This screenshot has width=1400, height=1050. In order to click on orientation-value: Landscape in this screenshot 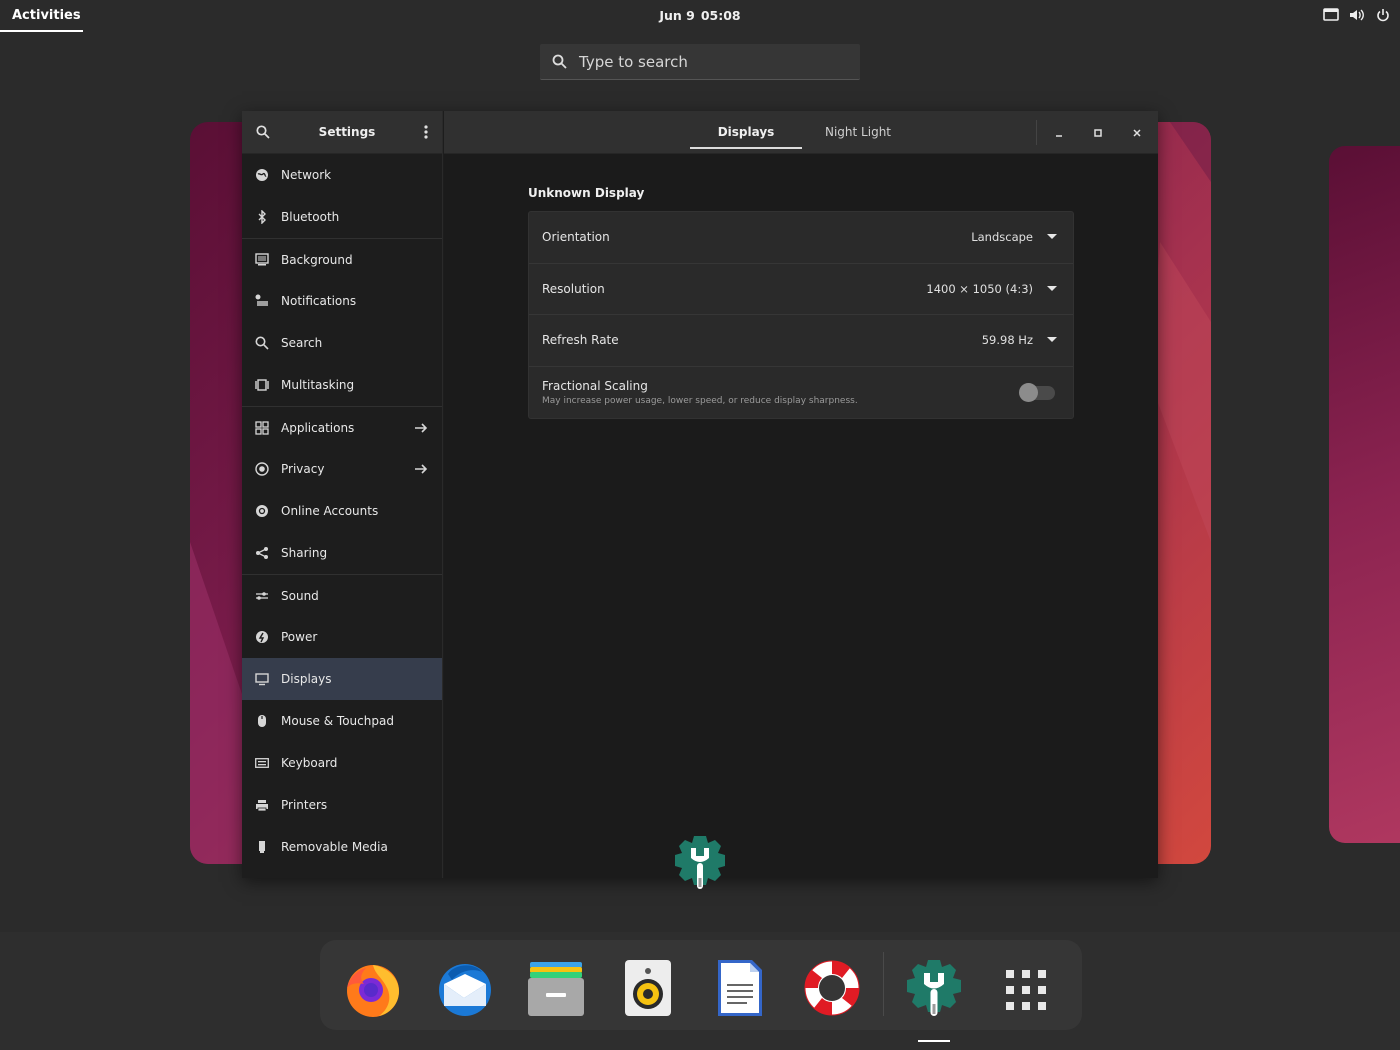, I will do `click(1002, 237)`.